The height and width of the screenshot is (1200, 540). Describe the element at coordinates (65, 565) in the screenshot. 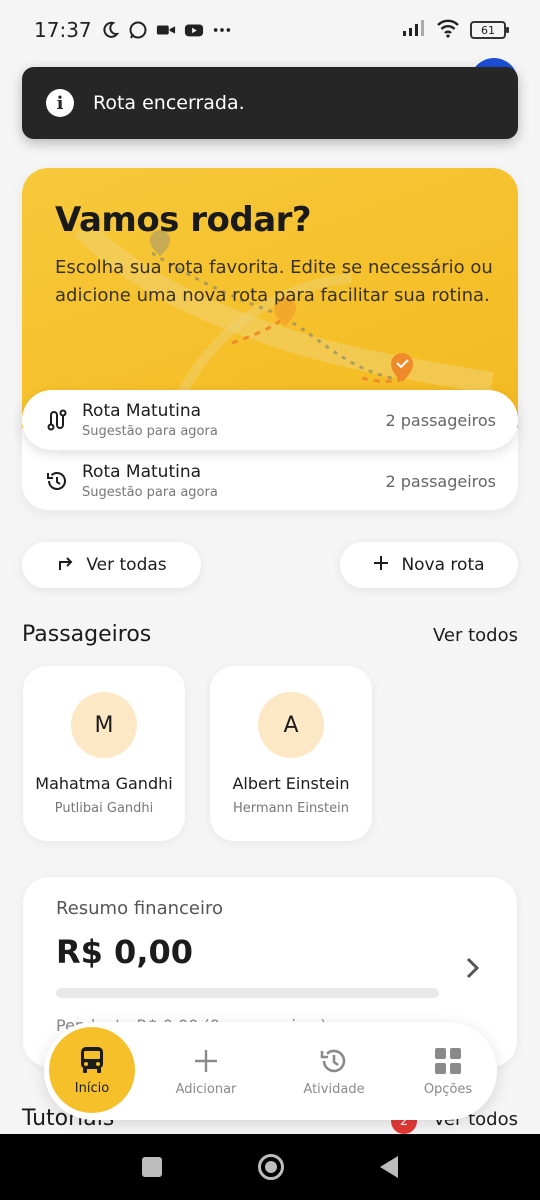

I see `turn-arrow-icon` at that location.